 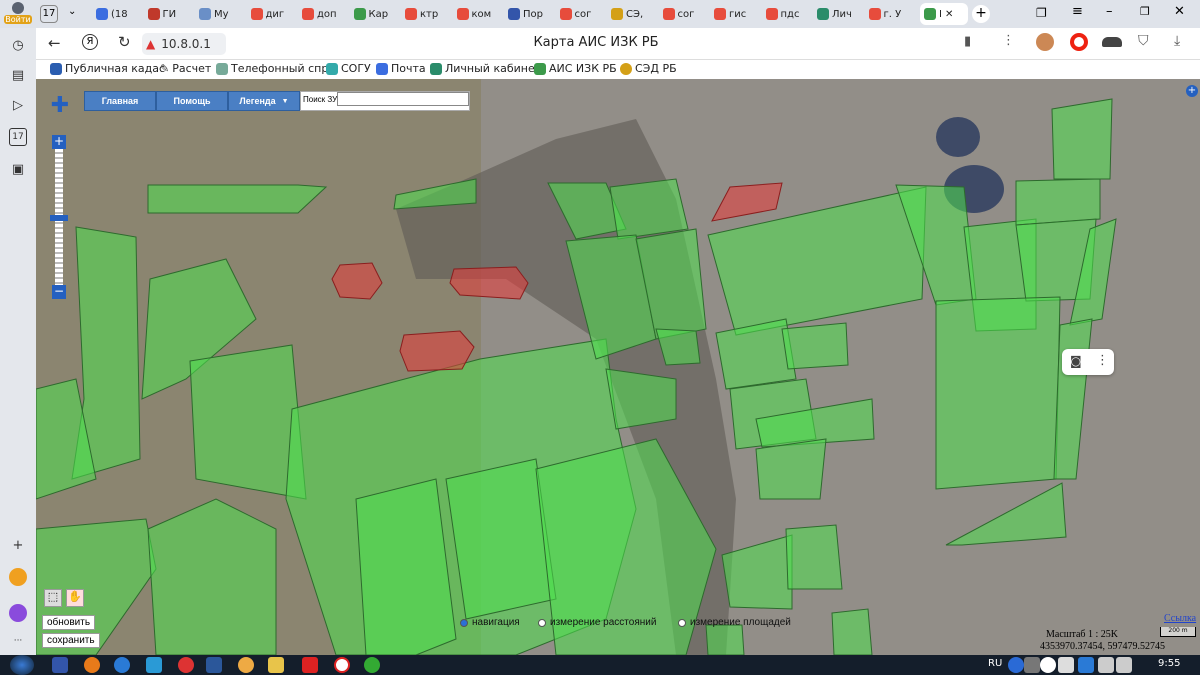 I want to click on menu-legend: Легенда ▼, so click(x=264, y=101).